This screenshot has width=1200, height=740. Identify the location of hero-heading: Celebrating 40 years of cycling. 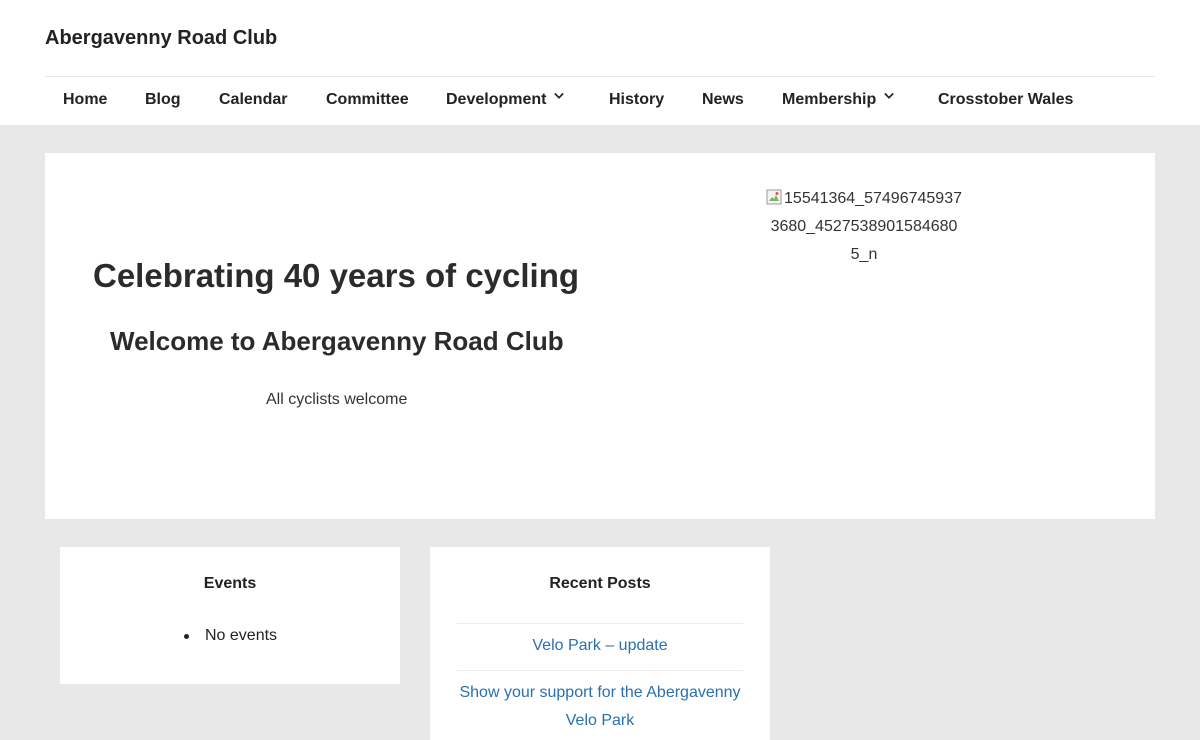
(336, 275).